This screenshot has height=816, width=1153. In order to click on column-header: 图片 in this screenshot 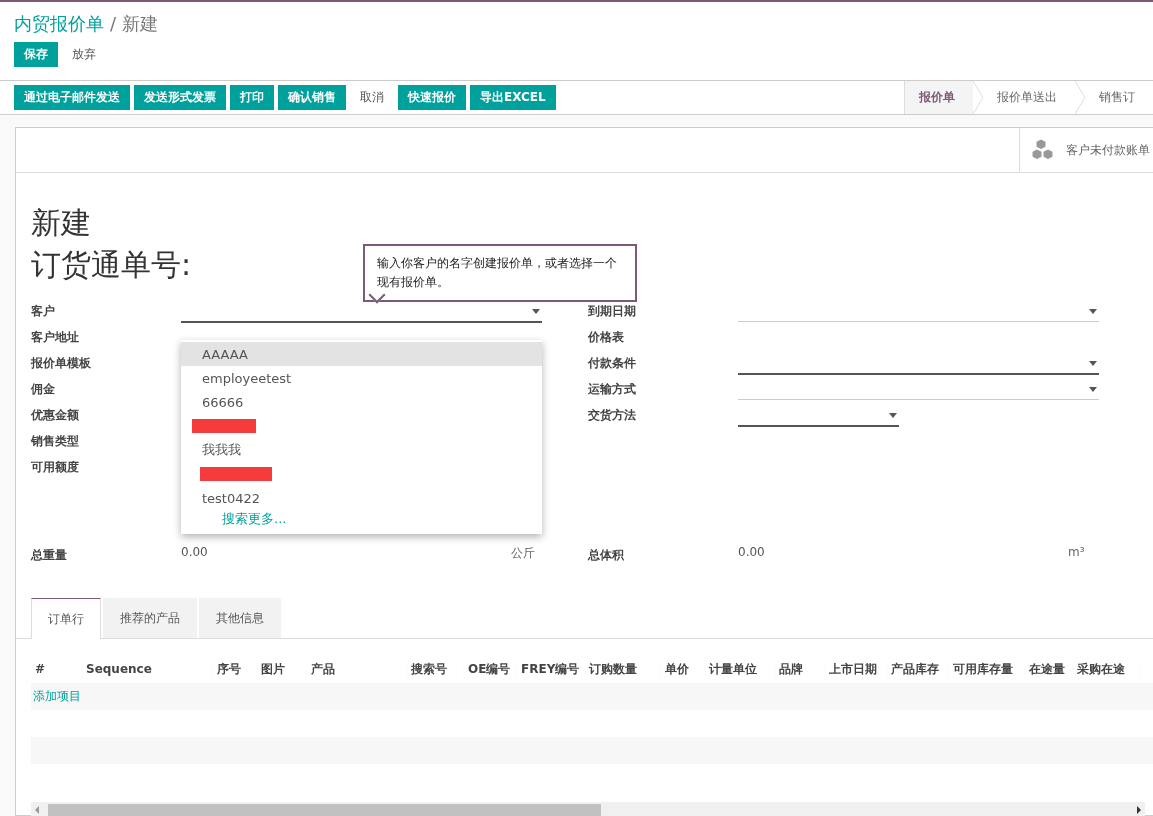, I will do `click(273, 668)`.